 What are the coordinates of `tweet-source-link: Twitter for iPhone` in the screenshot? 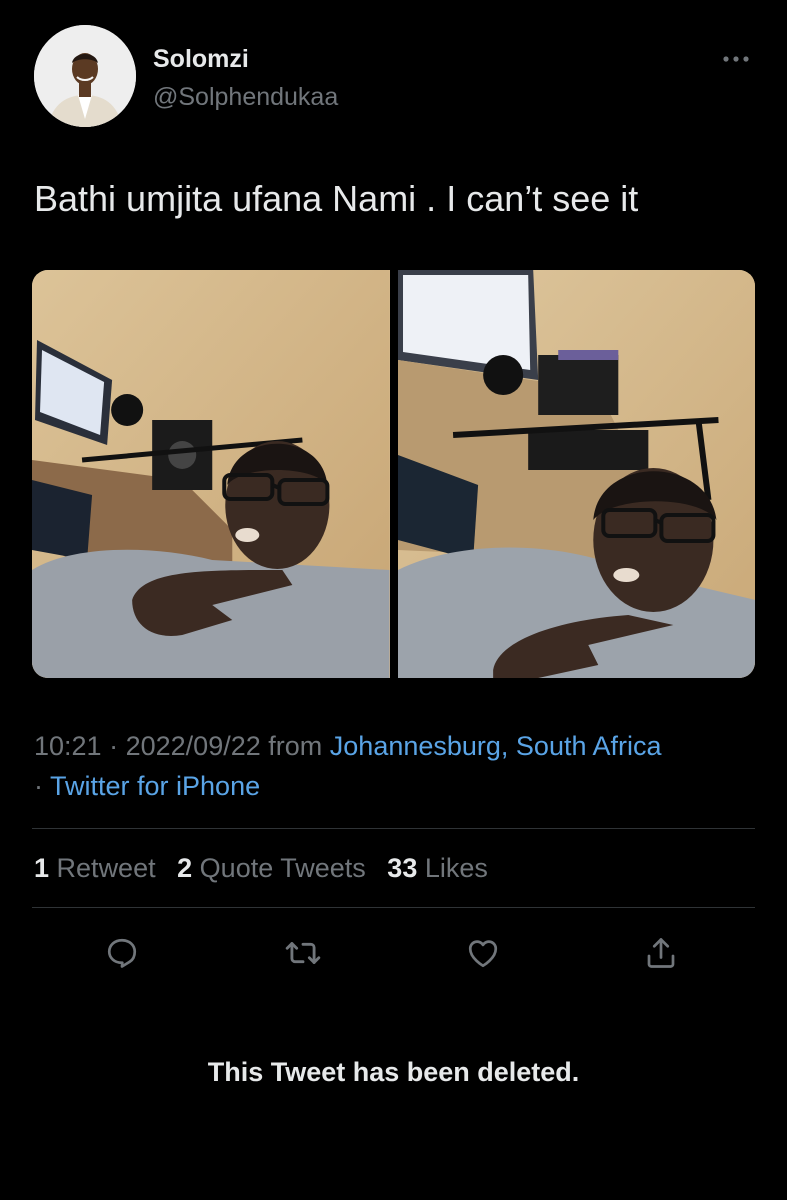 It's located at (155, 786).